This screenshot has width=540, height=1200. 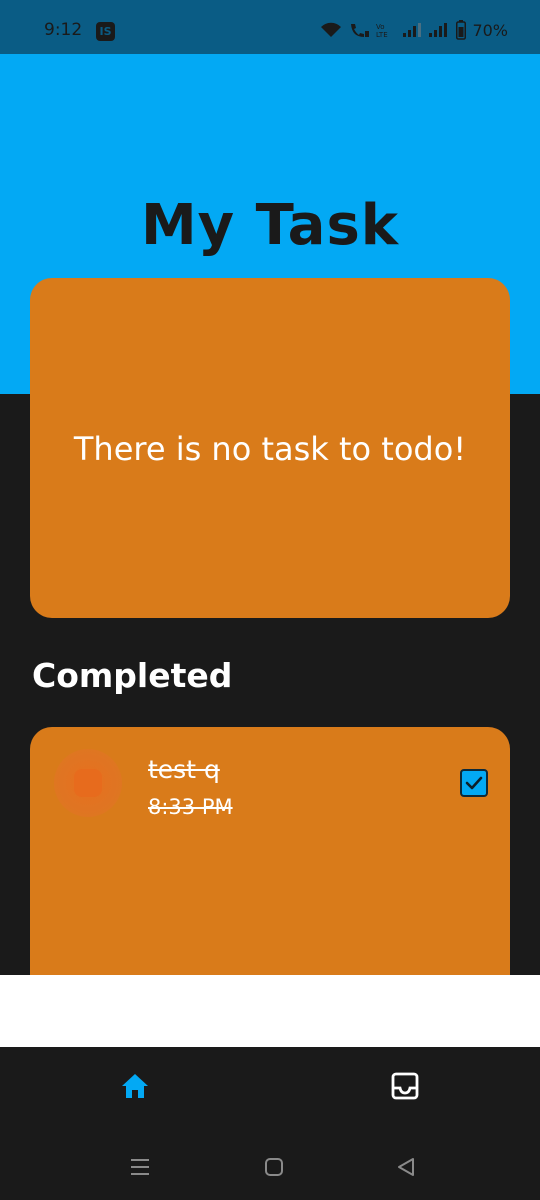 What do you see at coordinates (359, 30) in the screenshot?
I see `volte-call-icon` at bounding box center [359, 30].